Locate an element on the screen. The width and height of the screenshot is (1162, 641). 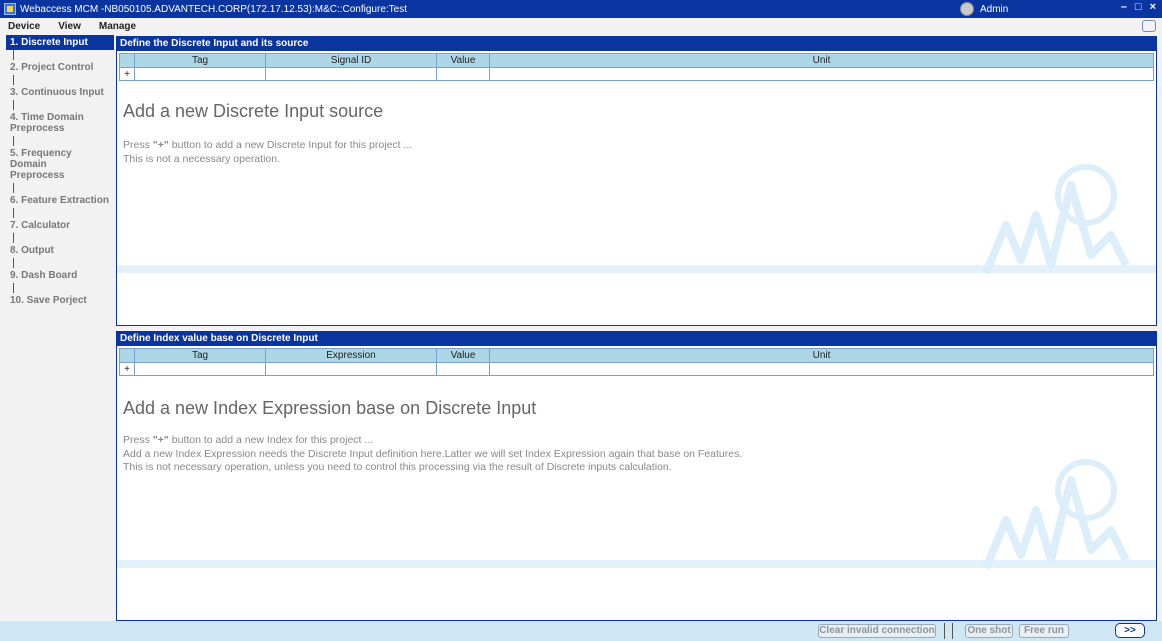
step-project-control: 2. Project Control is located at coordinates (60, 67).